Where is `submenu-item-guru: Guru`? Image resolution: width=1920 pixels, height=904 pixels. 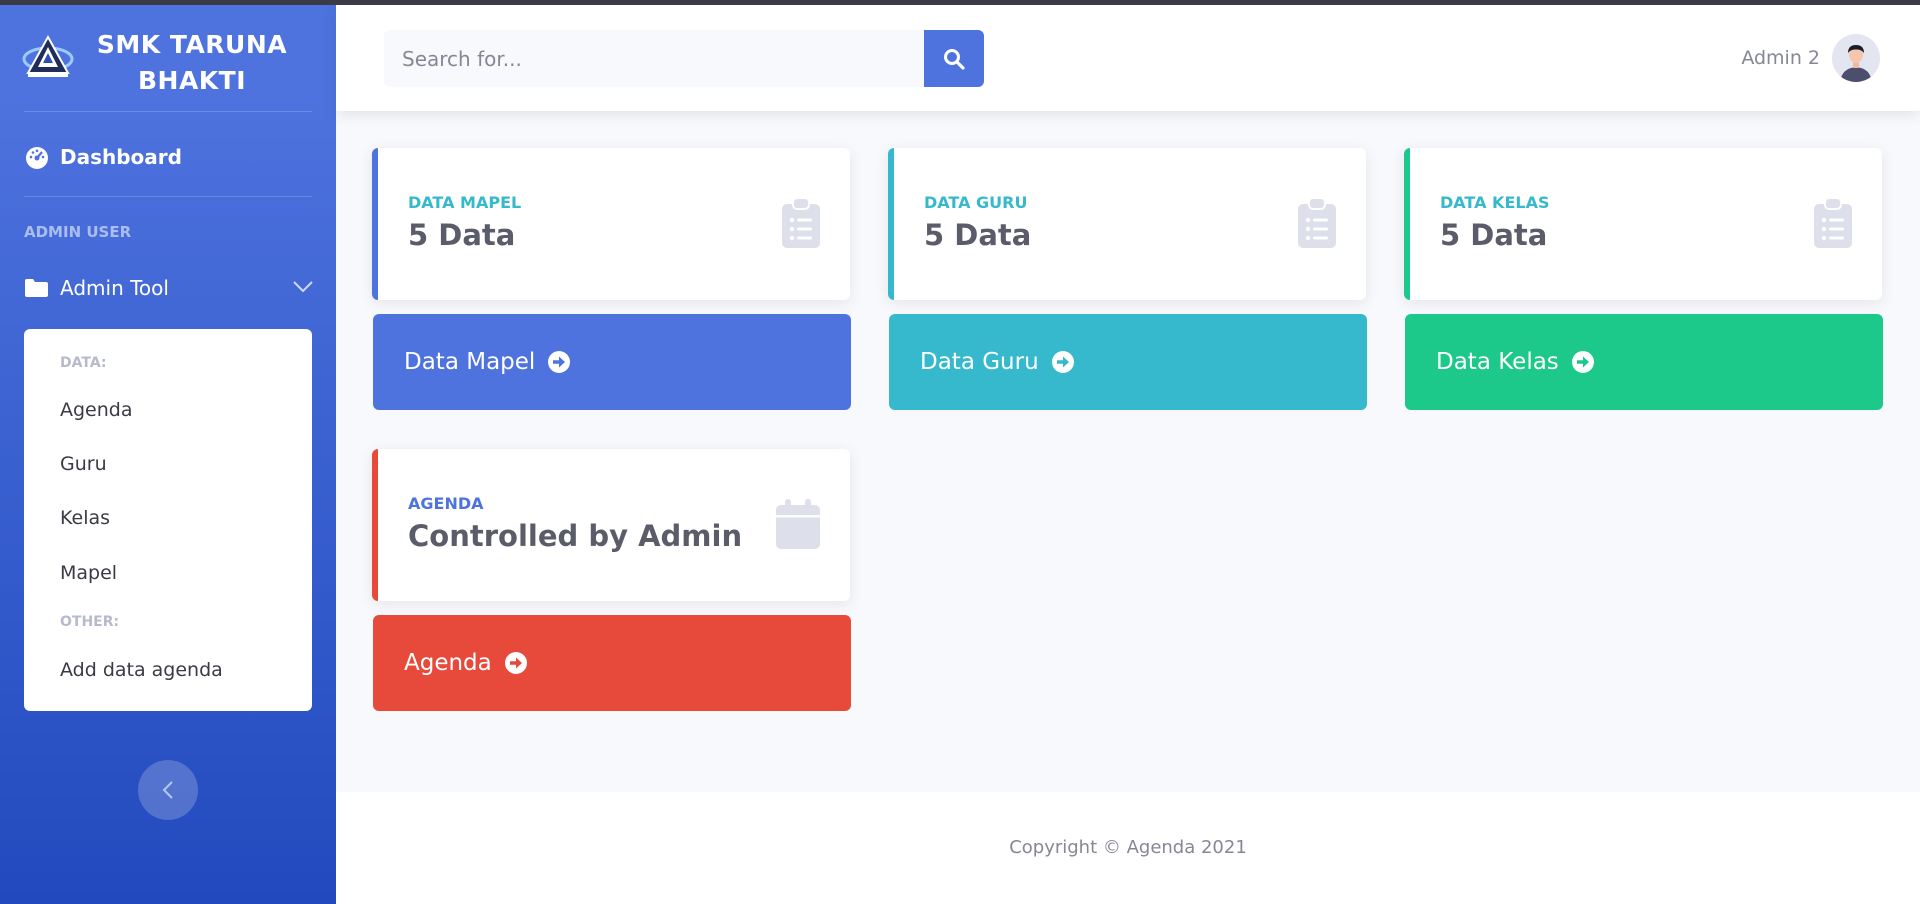 submenu-item-guru: Guru is located at coordinates (83, 464).